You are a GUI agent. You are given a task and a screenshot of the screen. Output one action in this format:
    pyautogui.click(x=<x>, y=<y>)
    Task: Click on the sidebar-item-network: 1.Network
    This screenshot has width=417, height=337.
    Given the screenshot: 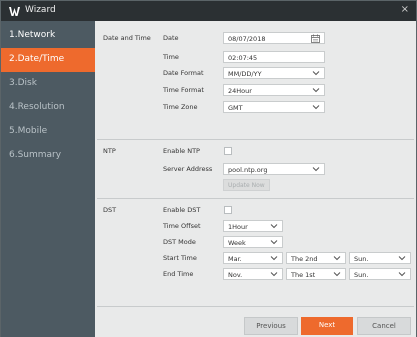 What is the action you would take?
    pyautogui.click(x=48, y=36)
    